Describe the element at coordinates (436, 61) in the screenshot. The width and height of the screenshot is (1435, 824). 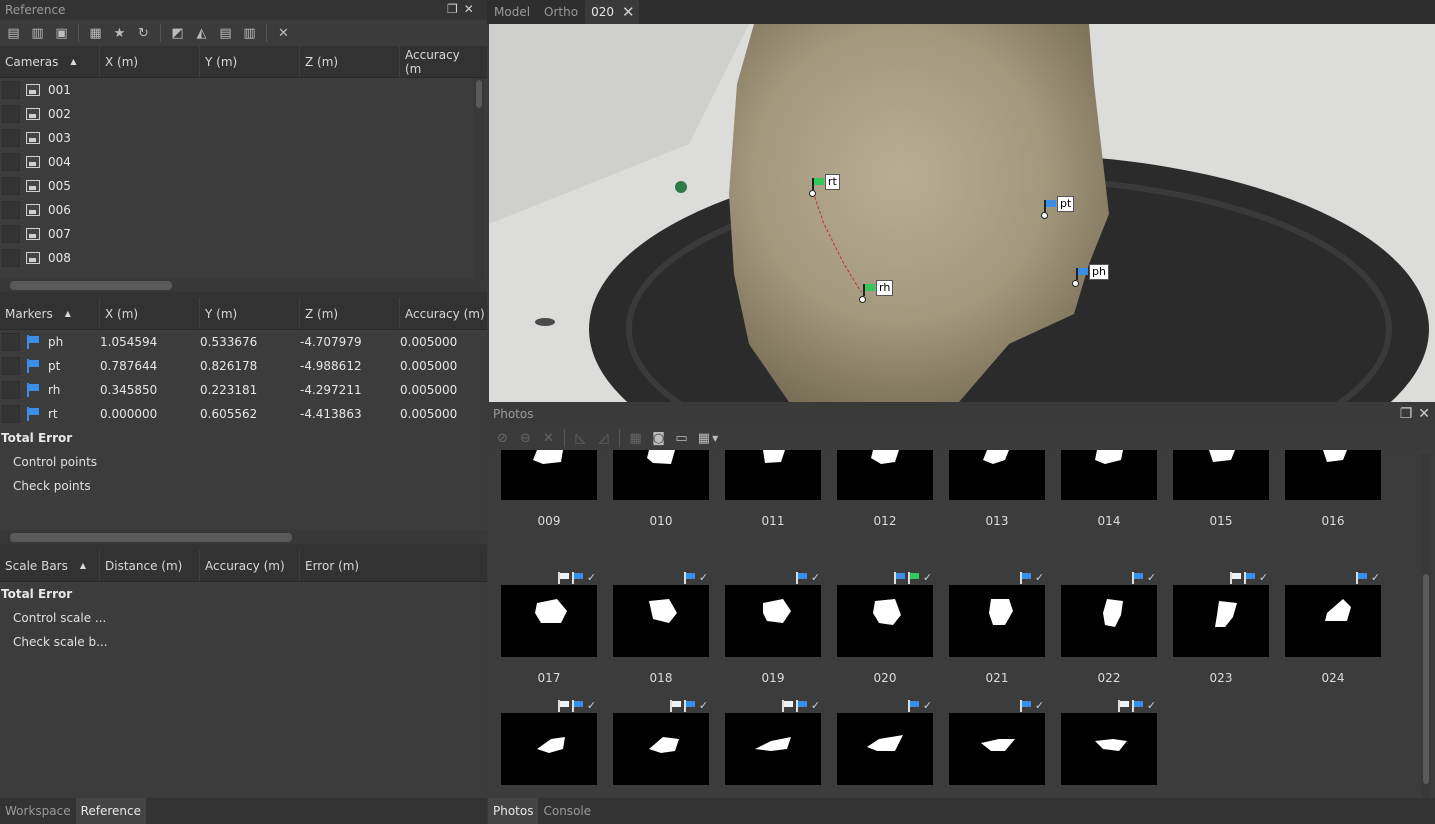
I see `col-accuracy: Accuracy (m` at that location.